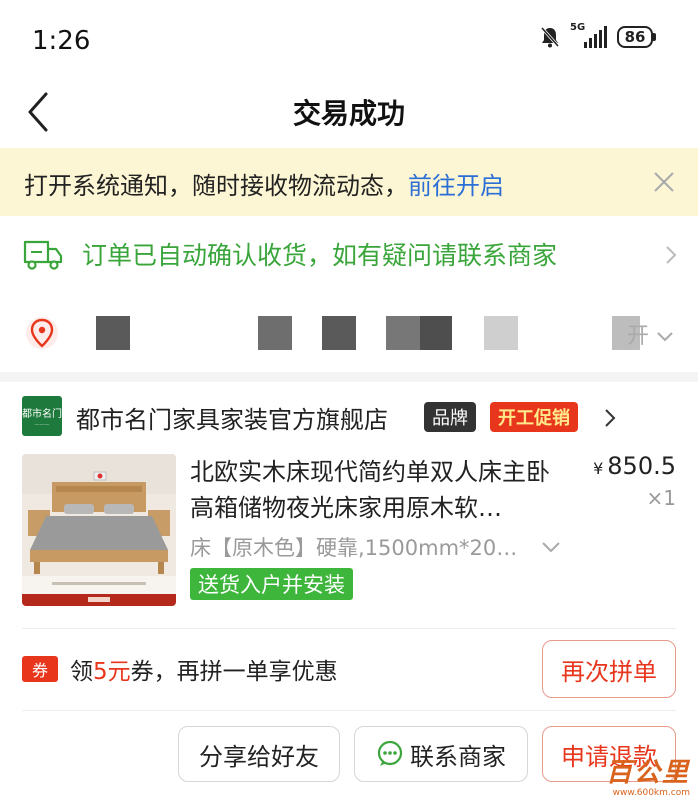  Describe the element at coordinates (588, 35) in the screenshot. I see `signal-icon: 5G` at that location.